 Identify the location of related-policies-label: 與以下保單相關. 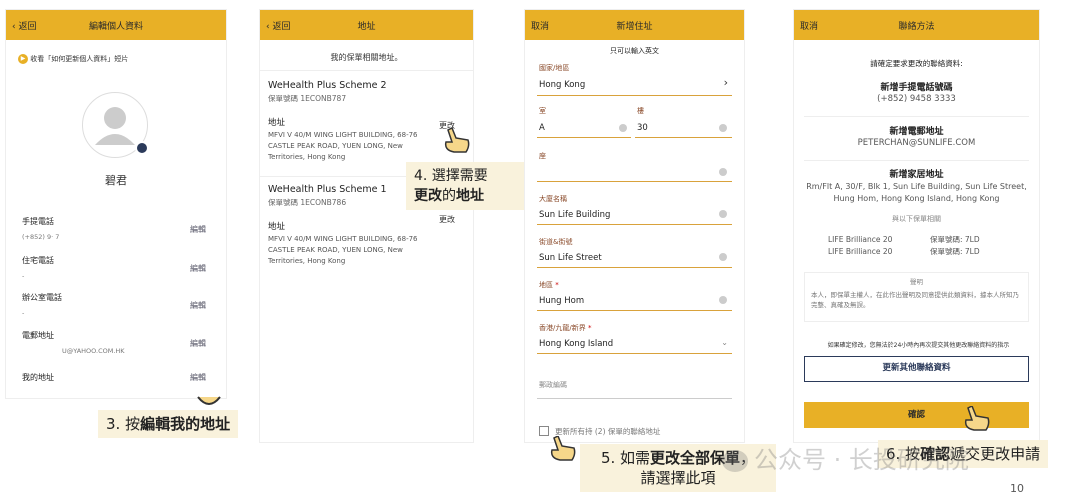
(916, 219).